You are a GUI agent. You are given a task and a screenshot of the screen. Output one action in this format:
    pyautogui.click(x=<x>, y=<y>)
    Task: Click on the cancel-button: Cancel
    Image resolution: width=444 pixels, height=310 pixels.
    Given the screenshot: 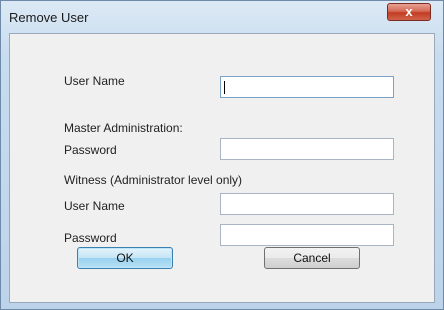 What is the action you would take?
    pyautogui.click(x=312, y=258)
    